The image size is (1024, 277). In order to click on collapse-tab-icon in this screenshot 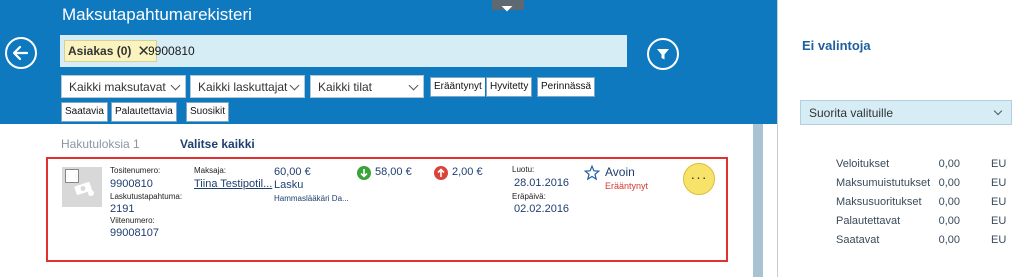, I will do `click(508, 5)`.